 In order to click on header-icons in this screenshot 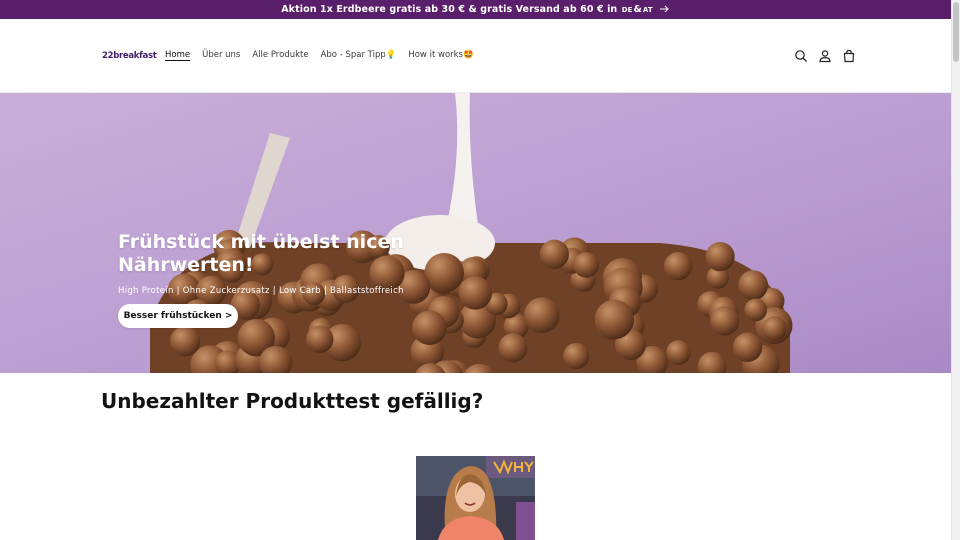, I will do `click(825, 55)`.